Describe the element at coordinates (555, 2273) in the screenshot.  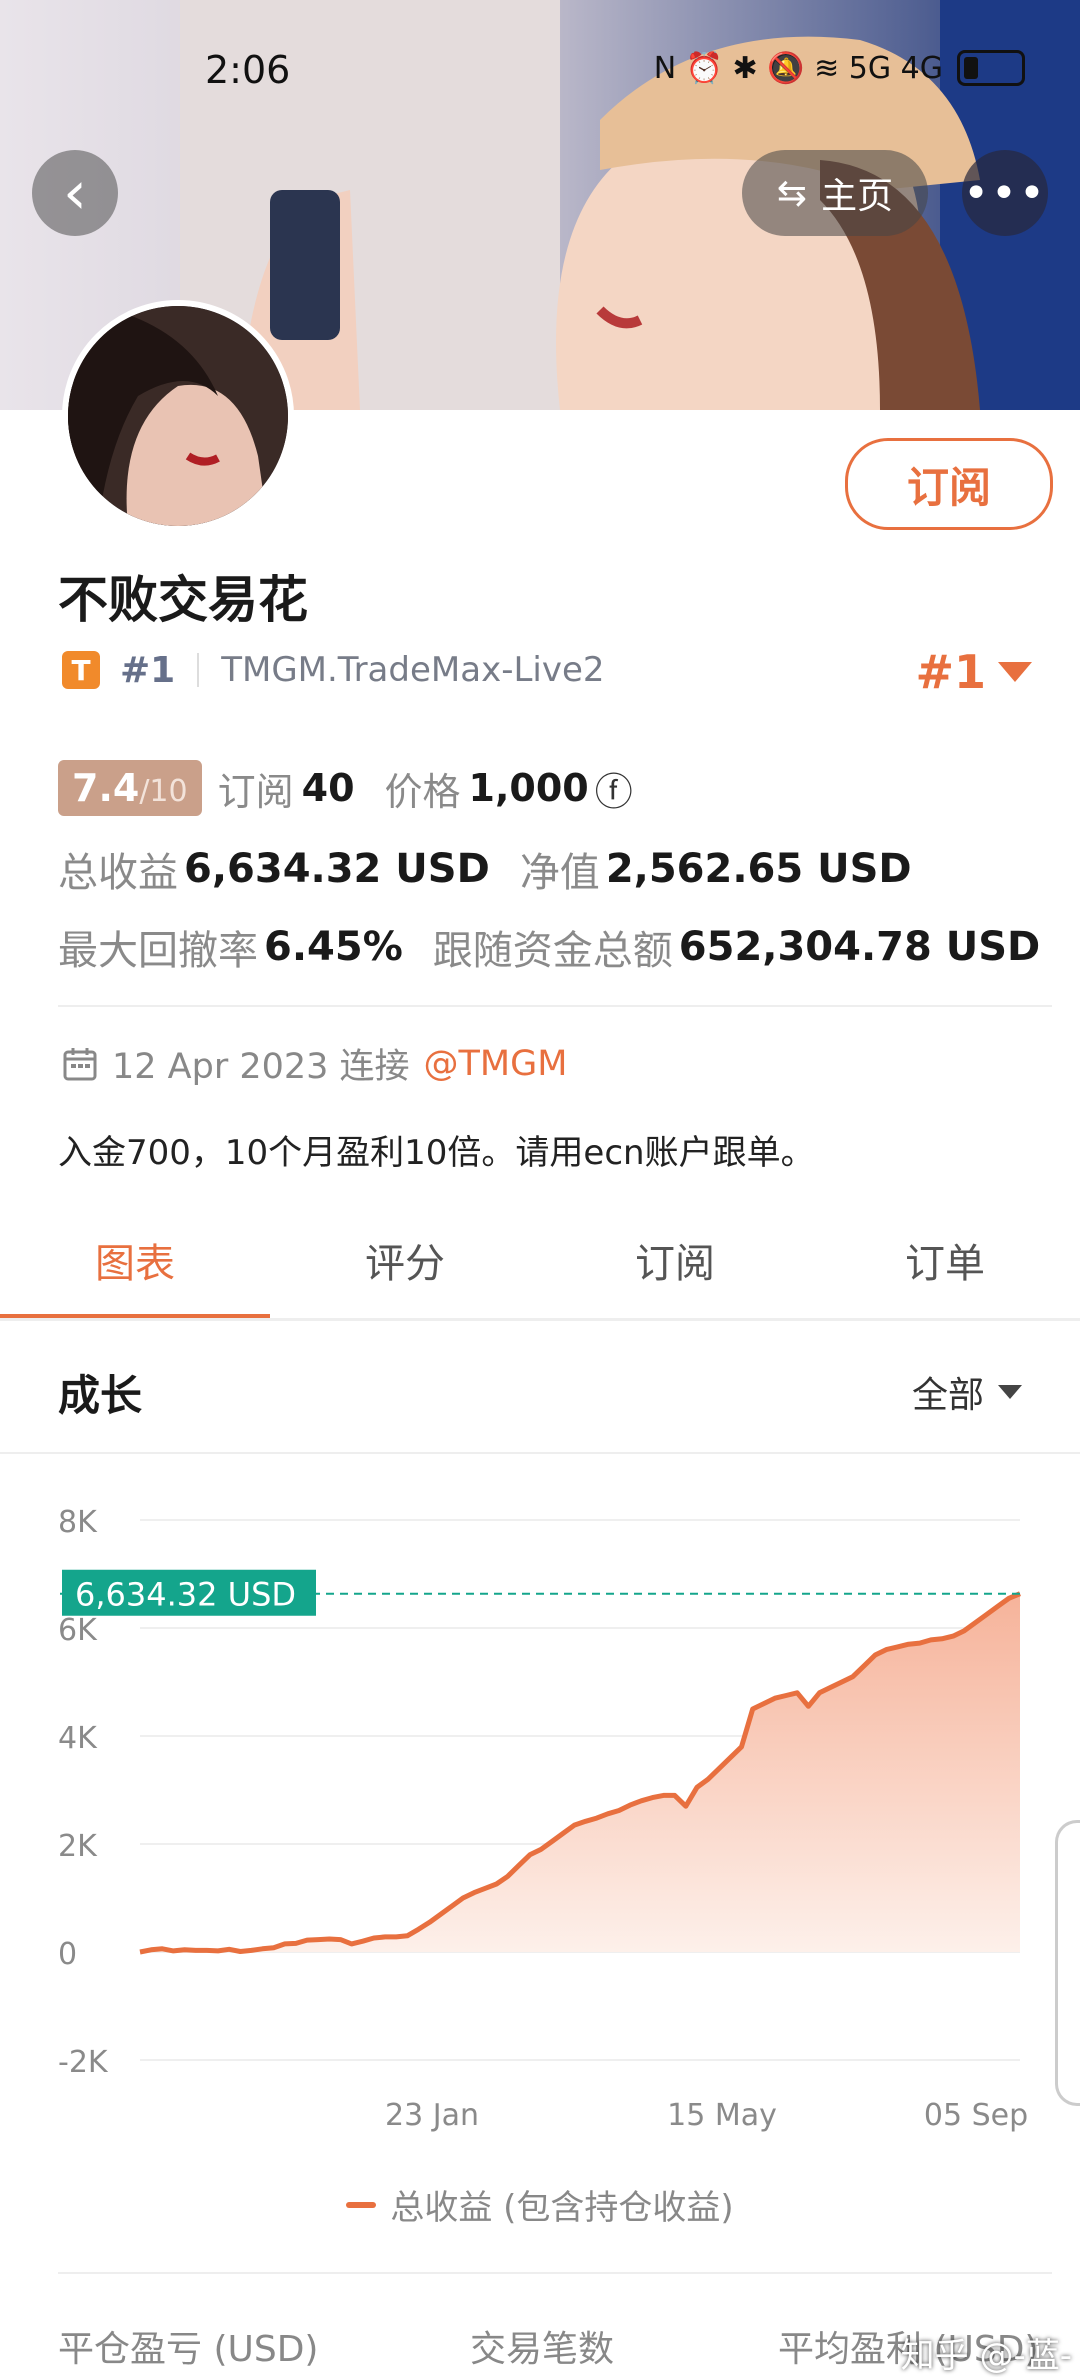
I see `bottom-divider` at that location.